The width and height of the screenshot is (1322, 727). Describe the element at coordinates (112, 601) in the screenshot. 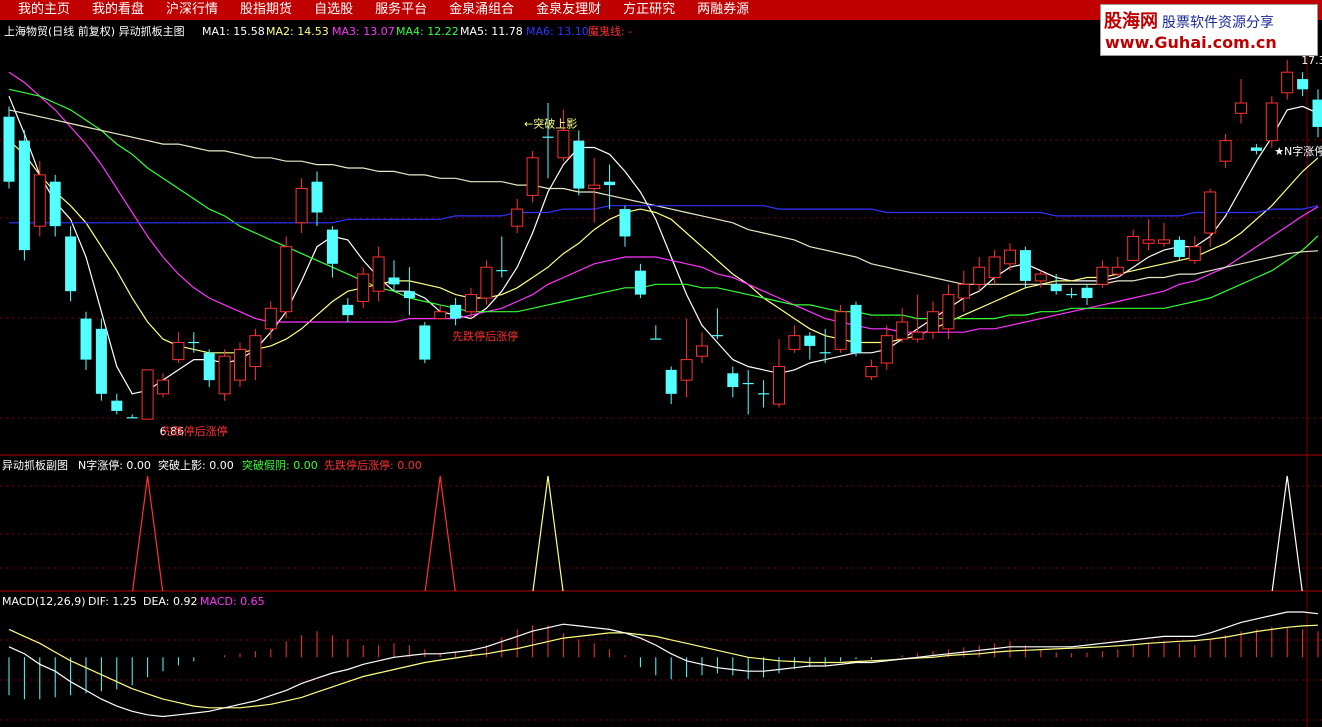

I see `macd-label-0: DIF: 1.25` at that location.